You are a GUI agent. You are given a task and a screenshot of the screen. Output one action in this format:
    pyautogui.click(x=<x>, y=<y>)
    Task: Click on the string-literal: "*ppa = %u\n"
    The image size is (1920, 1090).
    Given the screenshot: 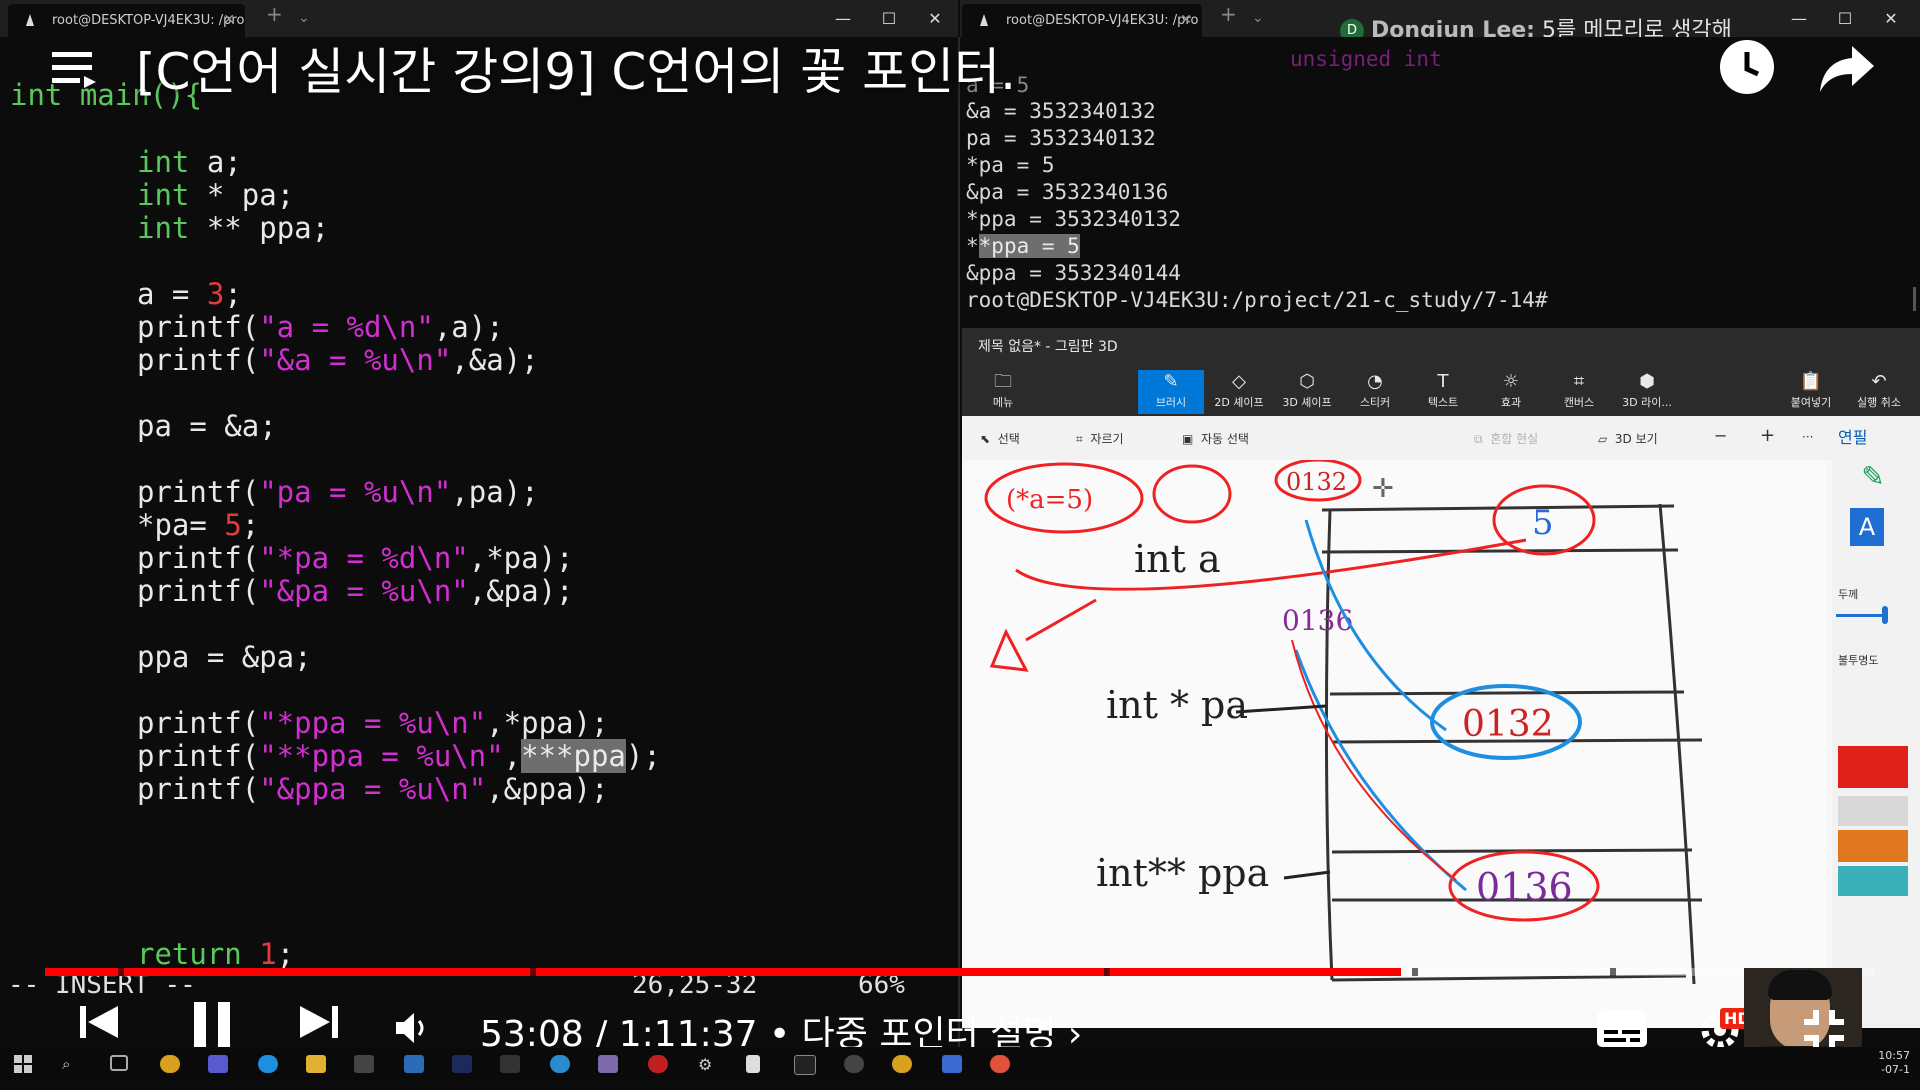 What is the action you would take?
    pyautogui.click(x=373, y=723)
    